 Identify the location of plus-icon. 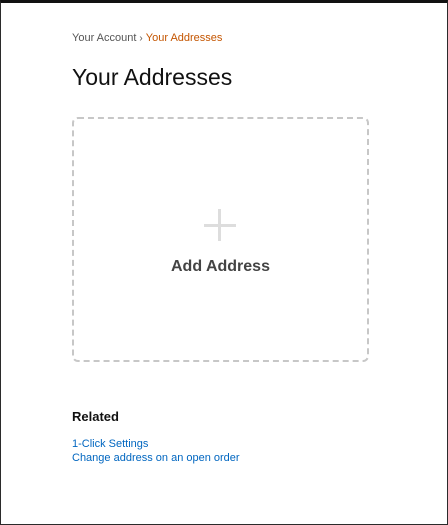
(220, 225).